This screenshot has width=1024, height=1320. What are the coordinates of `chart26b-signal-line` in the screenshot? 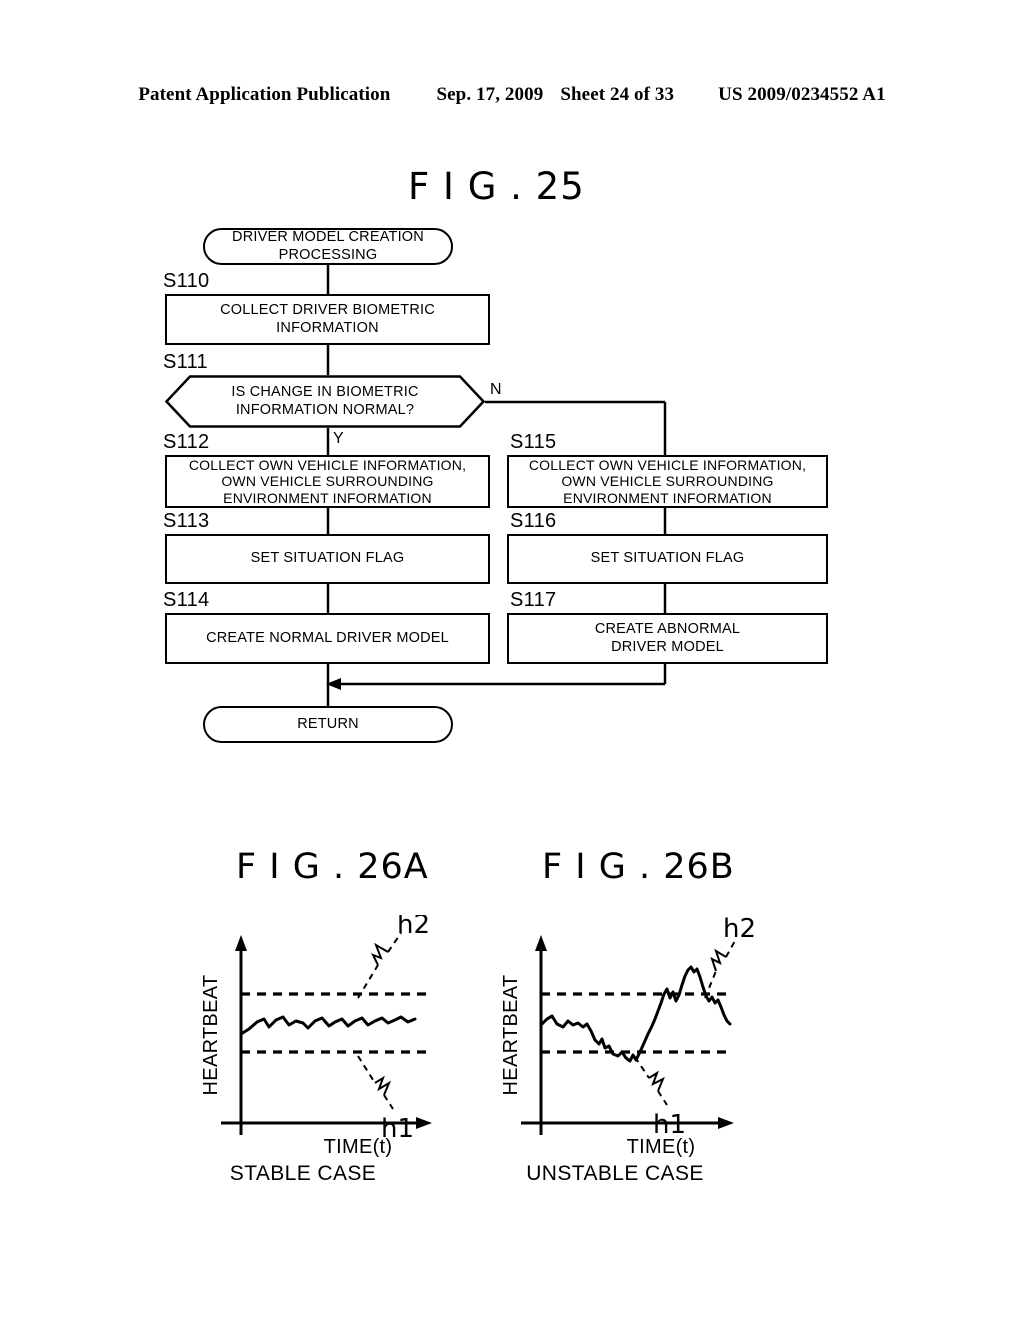 It's located at (635, 1014).